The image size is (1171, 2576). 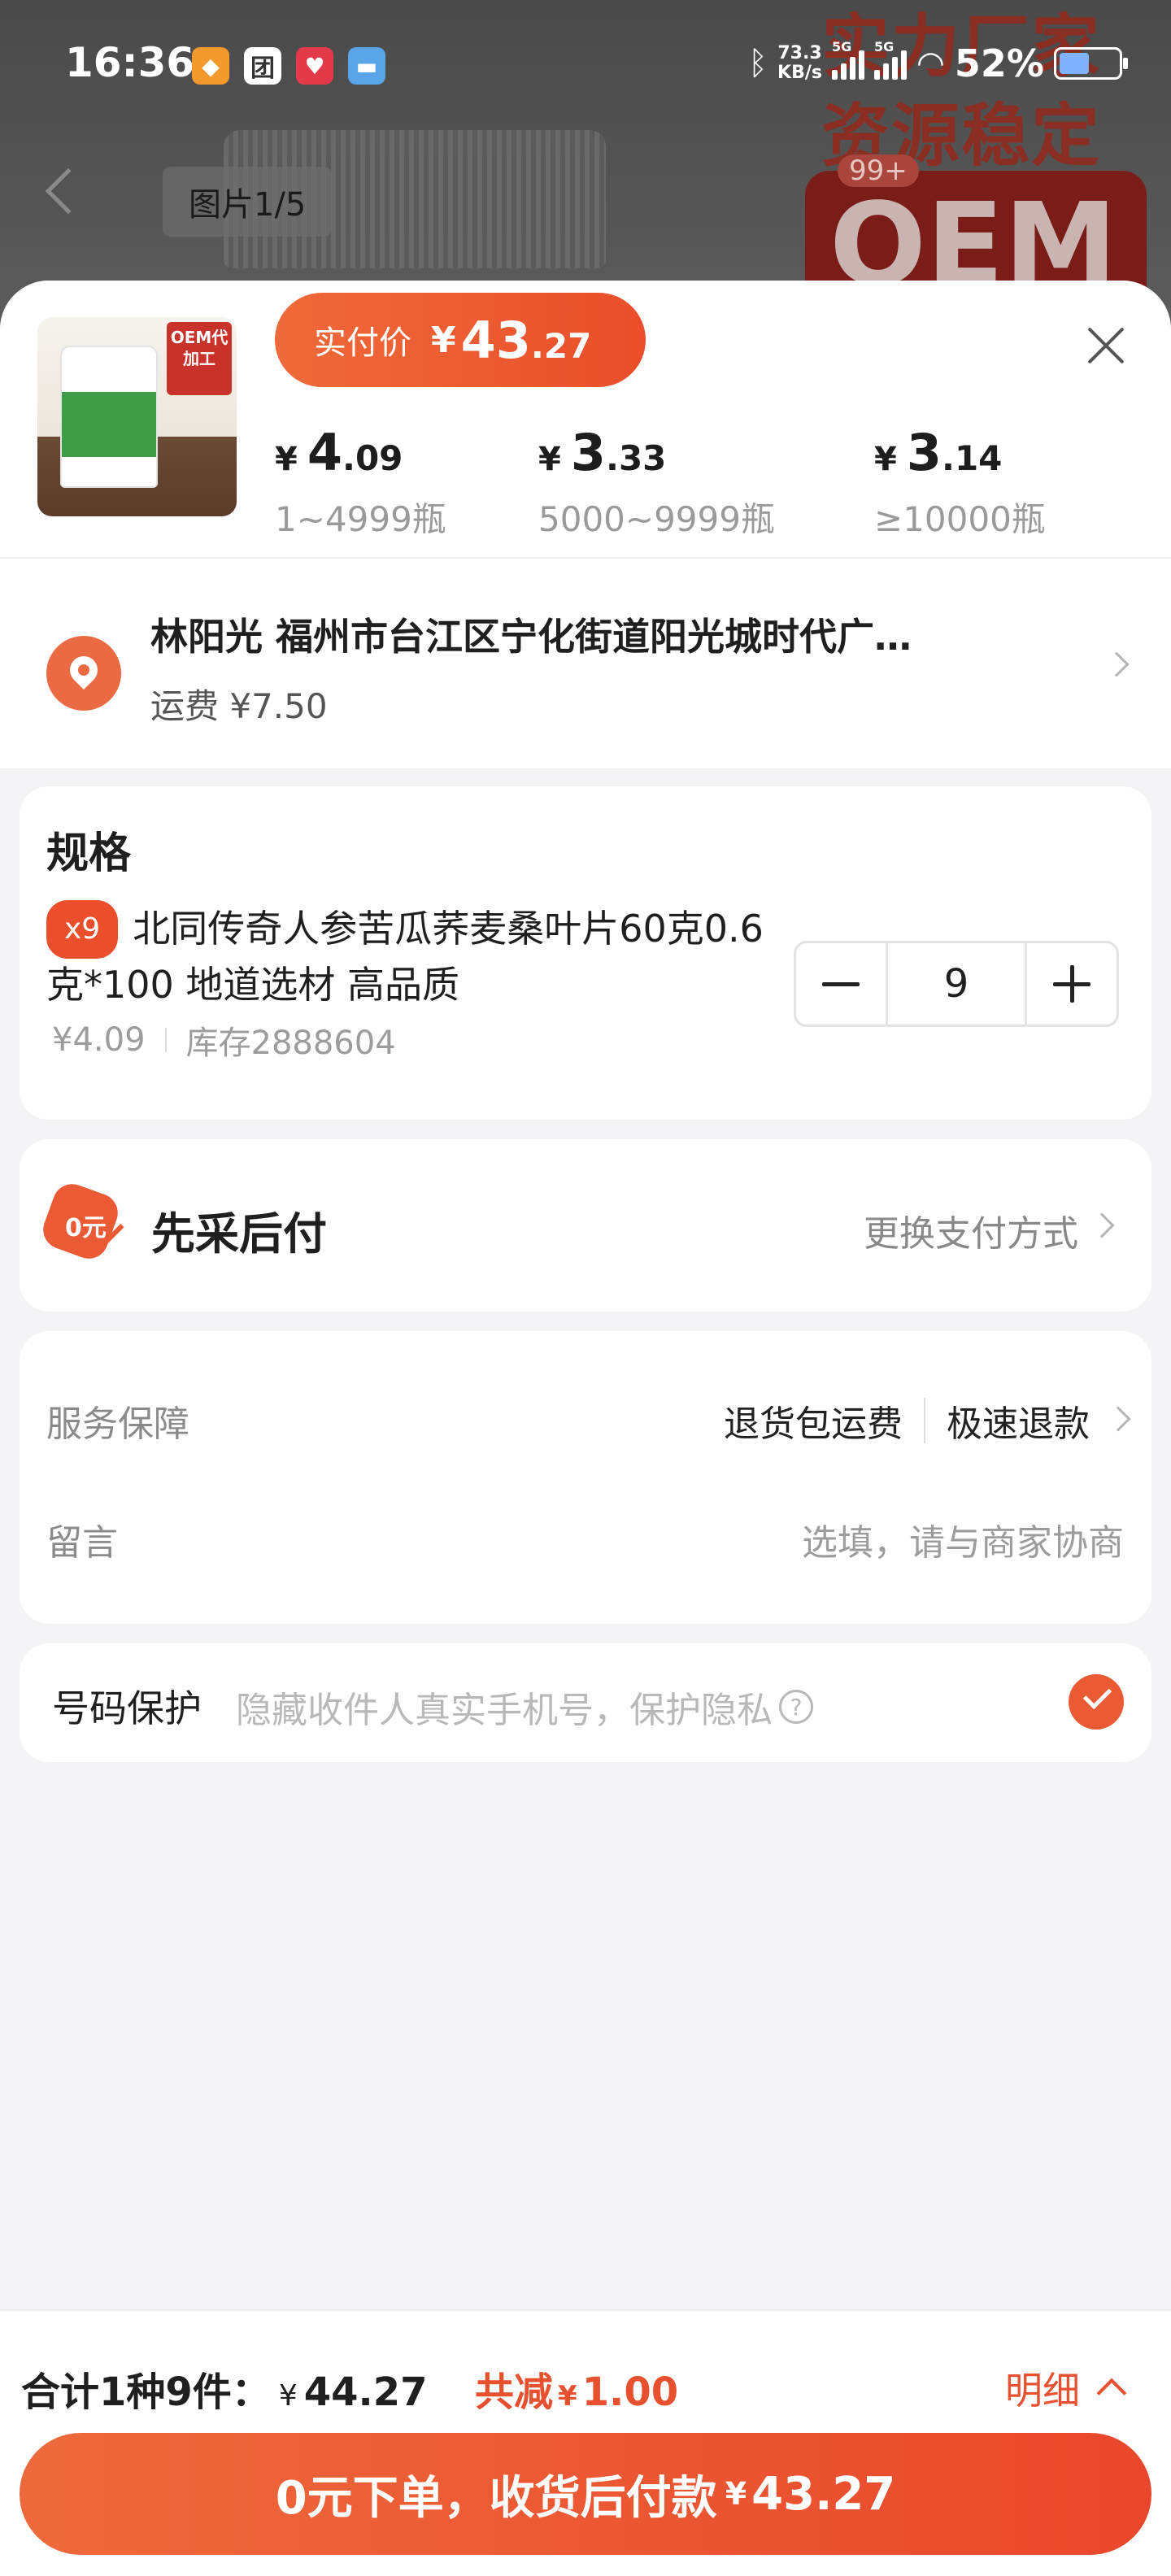 I want to click on service-card: 服务保障 退货包运费 极速退款 留言 选填，请与商家协商, so click(x=585, y=1478).